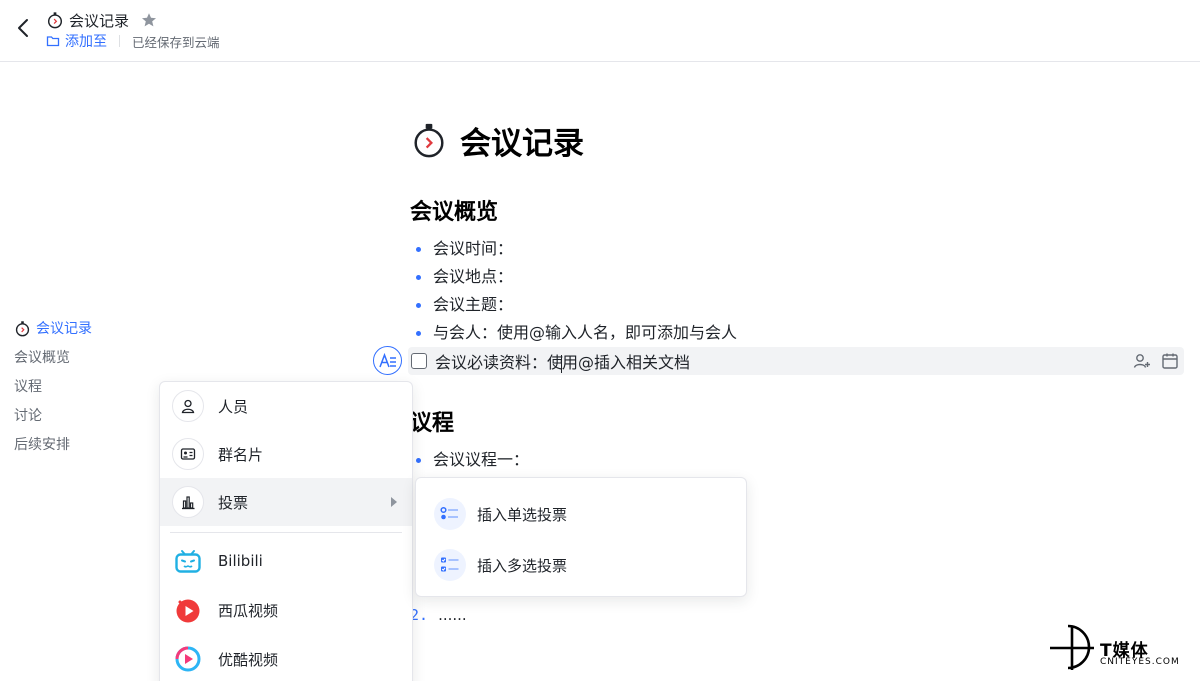  I want to click on todo-block: 会议必读资料：使用@插入相关文档, so click(796, 361).